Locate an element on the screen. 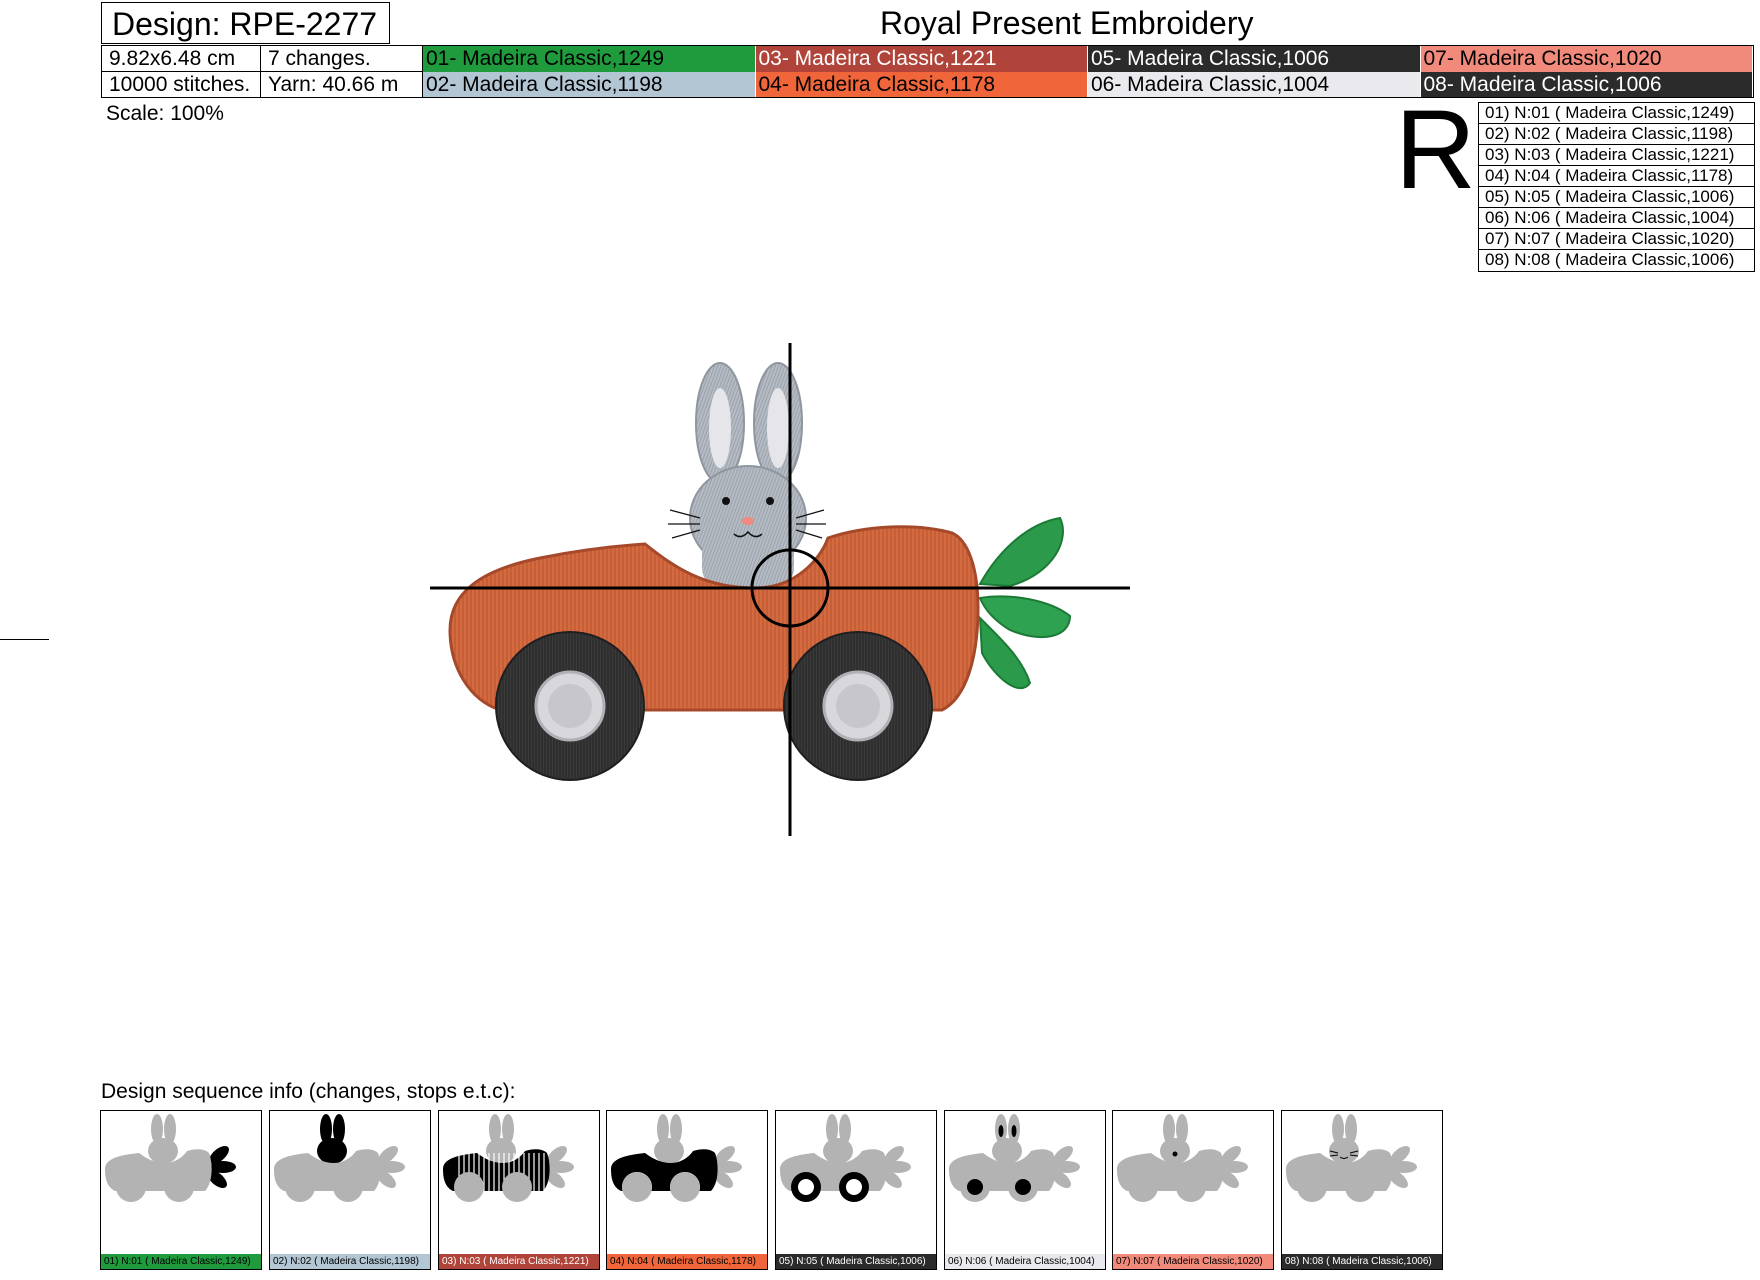 This screenshot has width=1760, height=1280. thread-color-cell: 03- Madeira Classic,1221 is located at coordinates (921, 59).